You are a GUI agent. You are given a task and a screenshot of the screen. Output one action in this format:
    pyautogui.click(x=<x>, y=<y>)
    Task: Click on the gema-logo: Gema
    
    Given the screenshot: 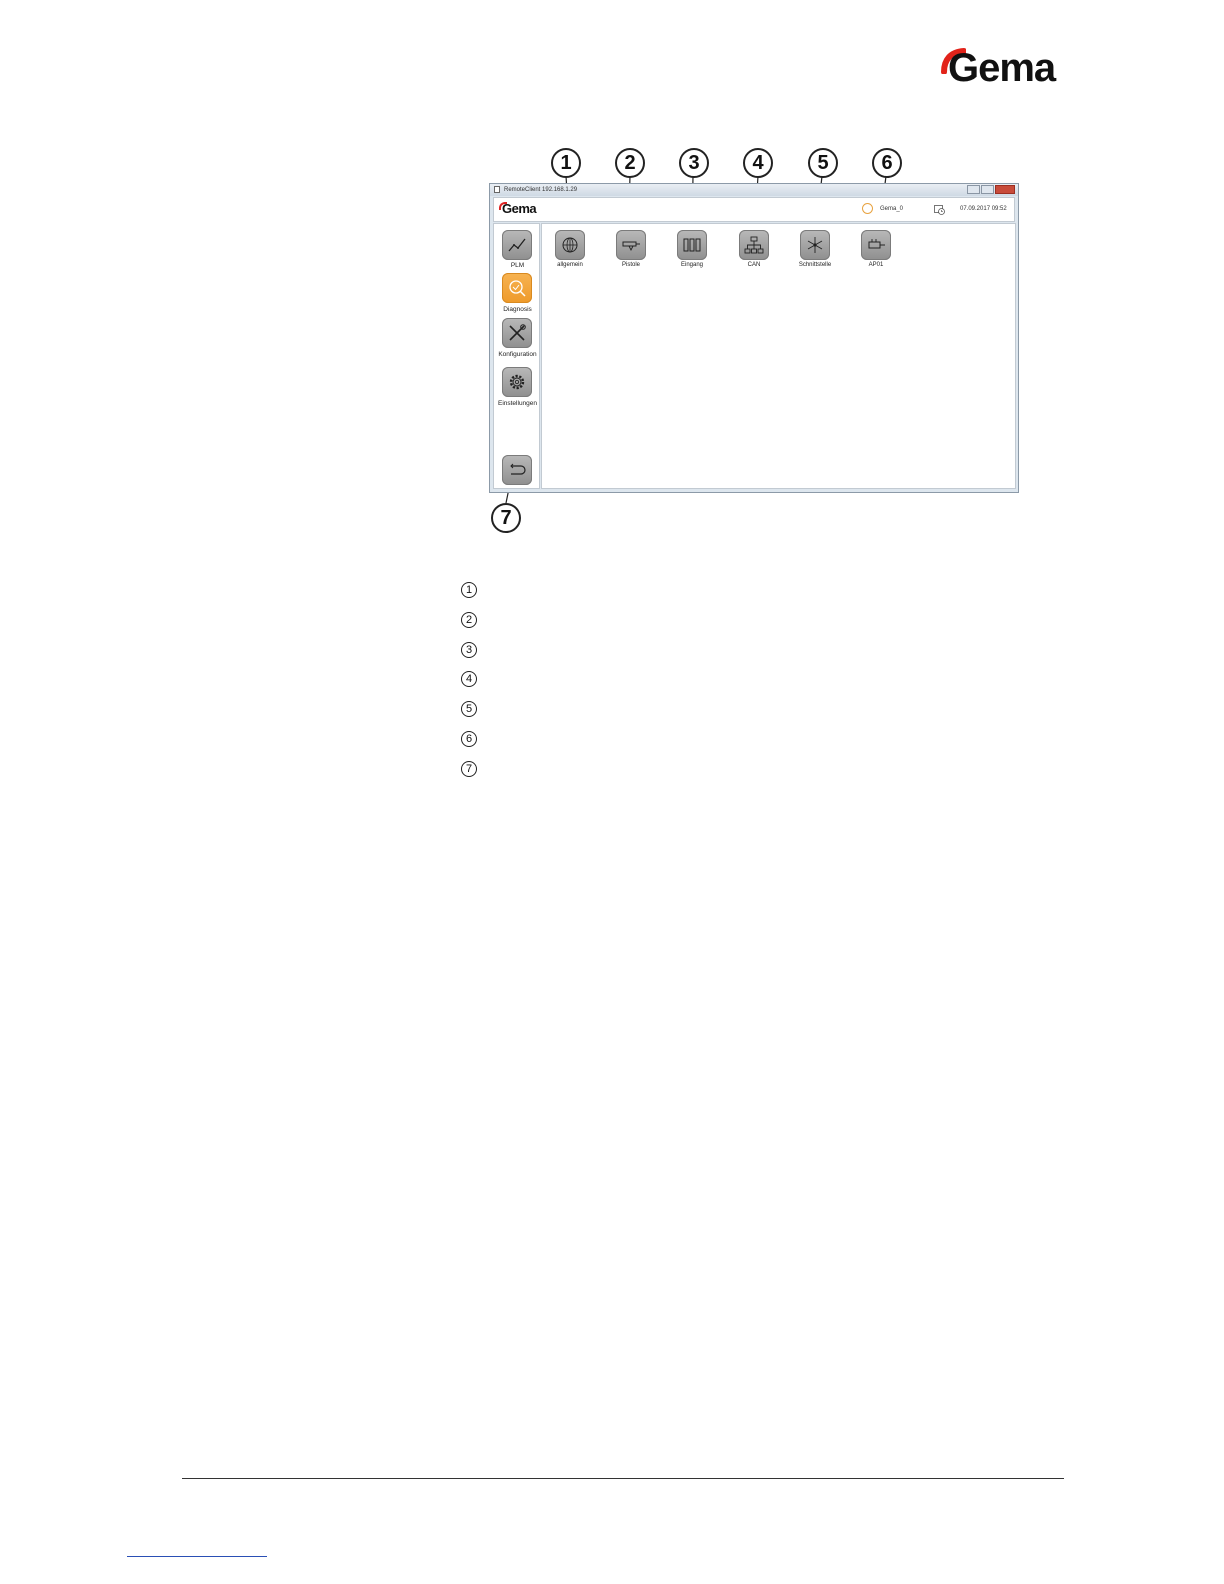 What is the action you would take?
    pyautogui.click(x=1002, y=71)
    